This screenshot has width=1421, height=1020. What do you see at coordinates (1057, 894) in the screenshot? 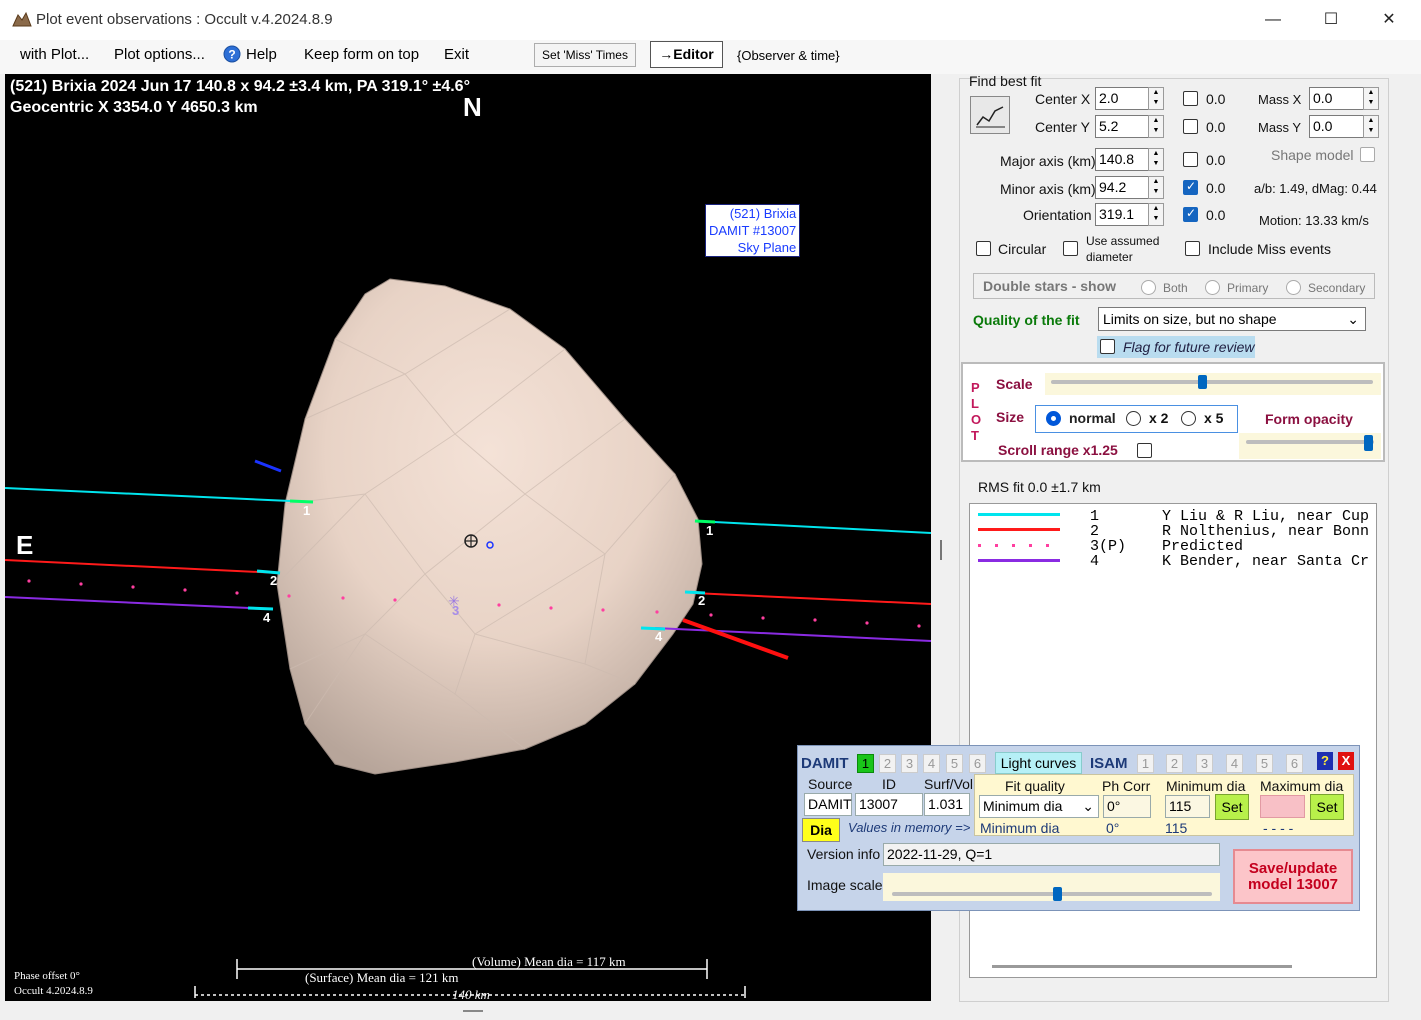
I see `image-scale-slider-thumb` at bounding box center [1057, 894].